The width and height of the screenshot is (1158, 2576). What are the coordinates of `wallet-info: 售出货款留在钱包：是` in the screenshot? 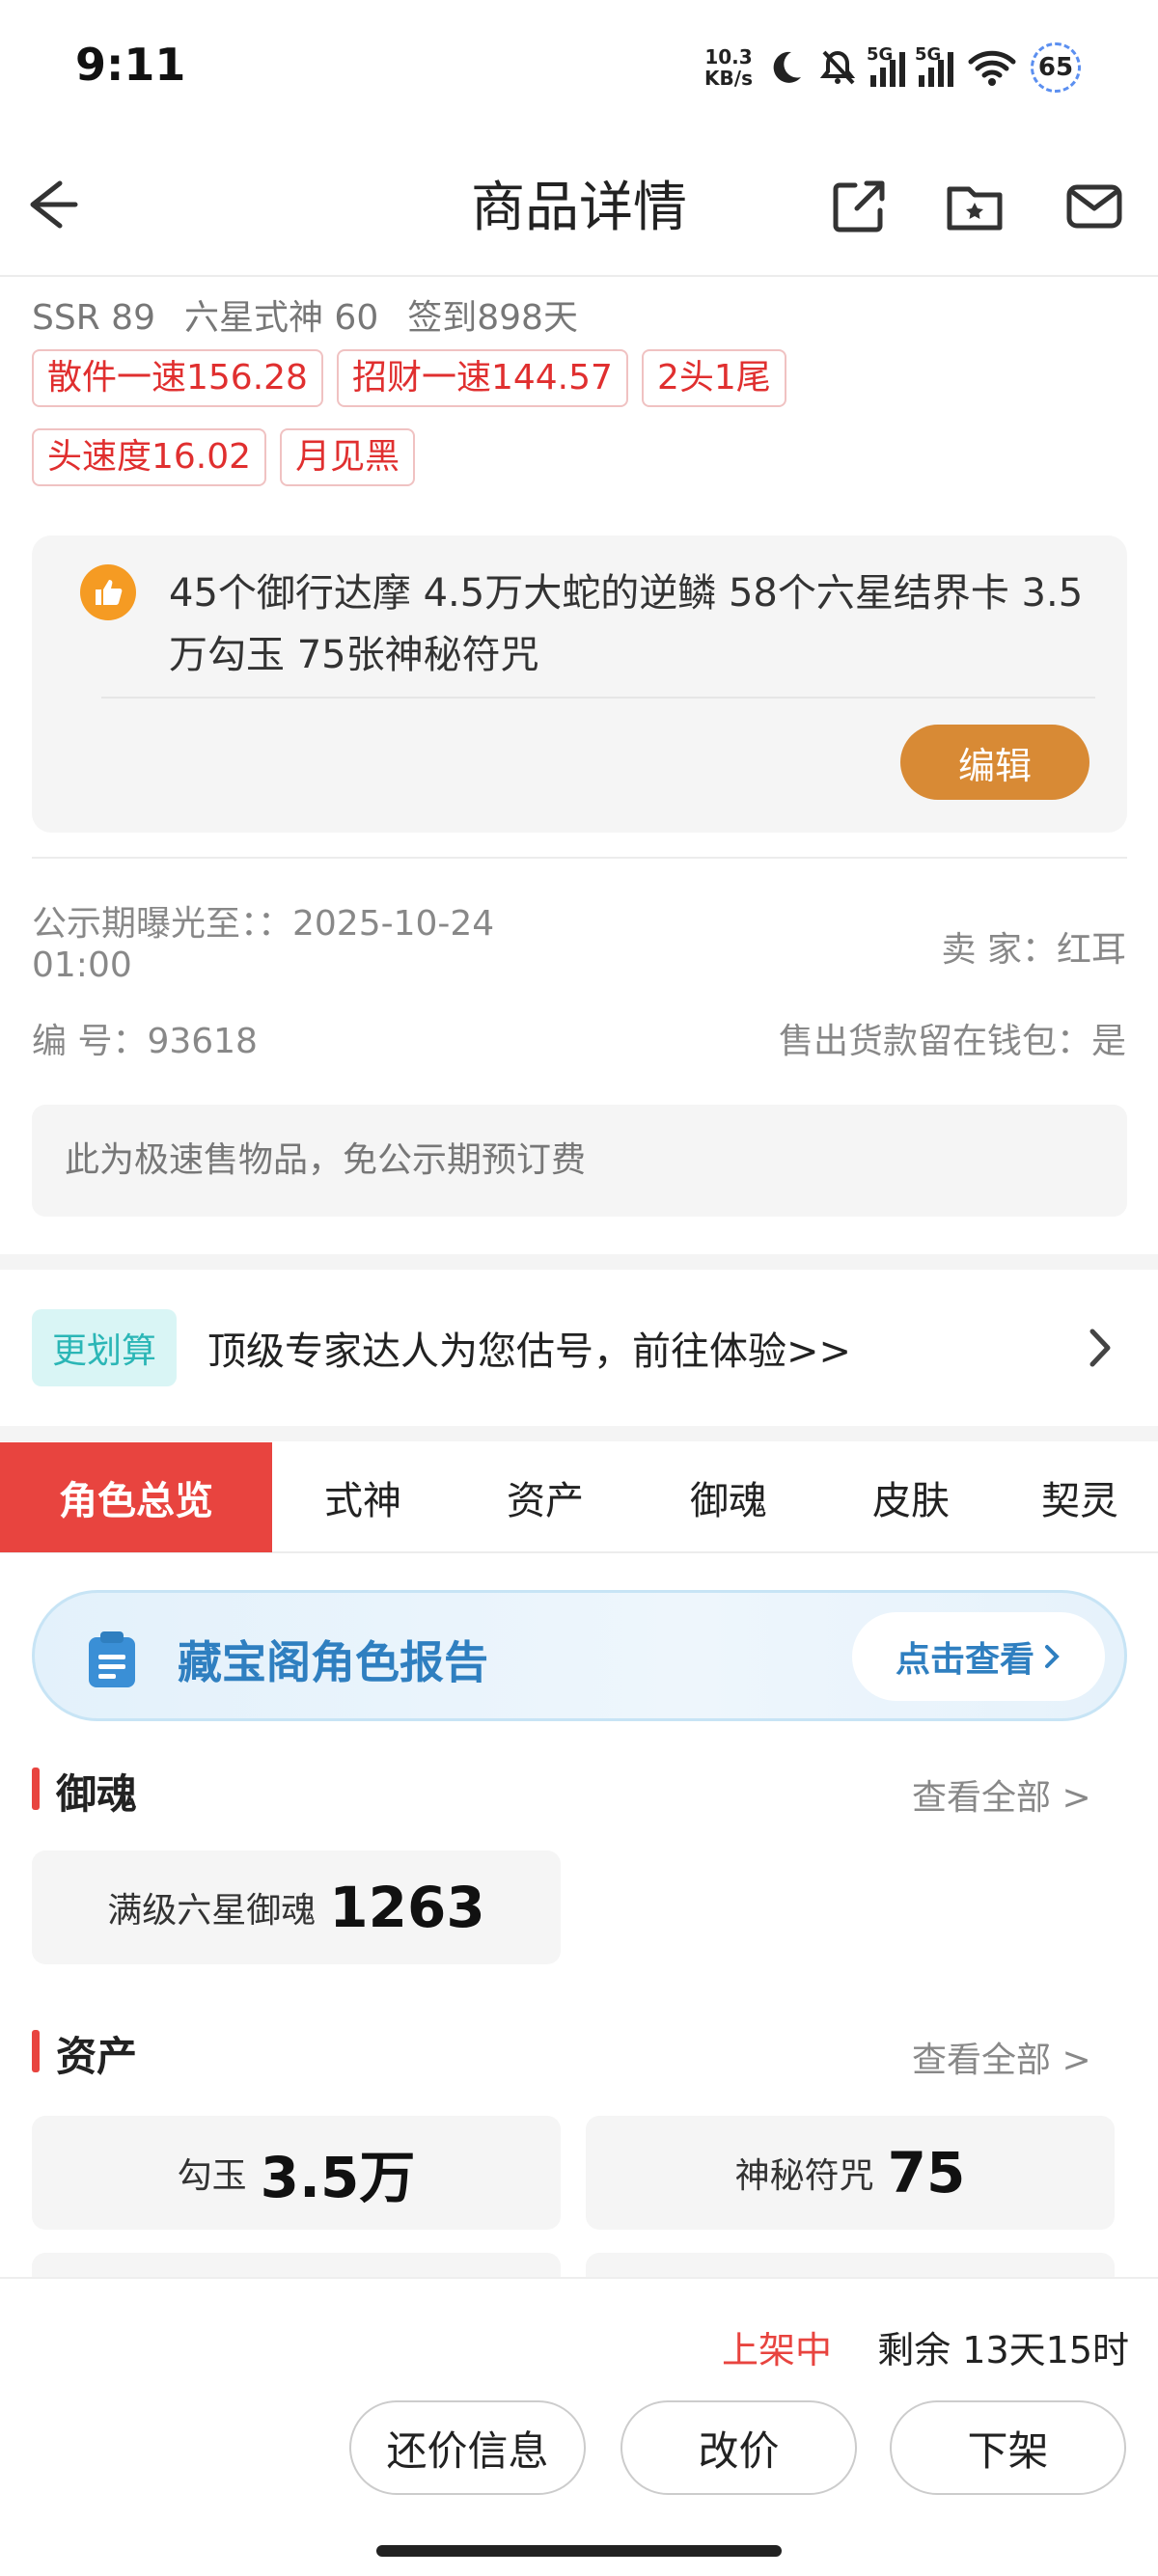 It's located at (952, 1041).